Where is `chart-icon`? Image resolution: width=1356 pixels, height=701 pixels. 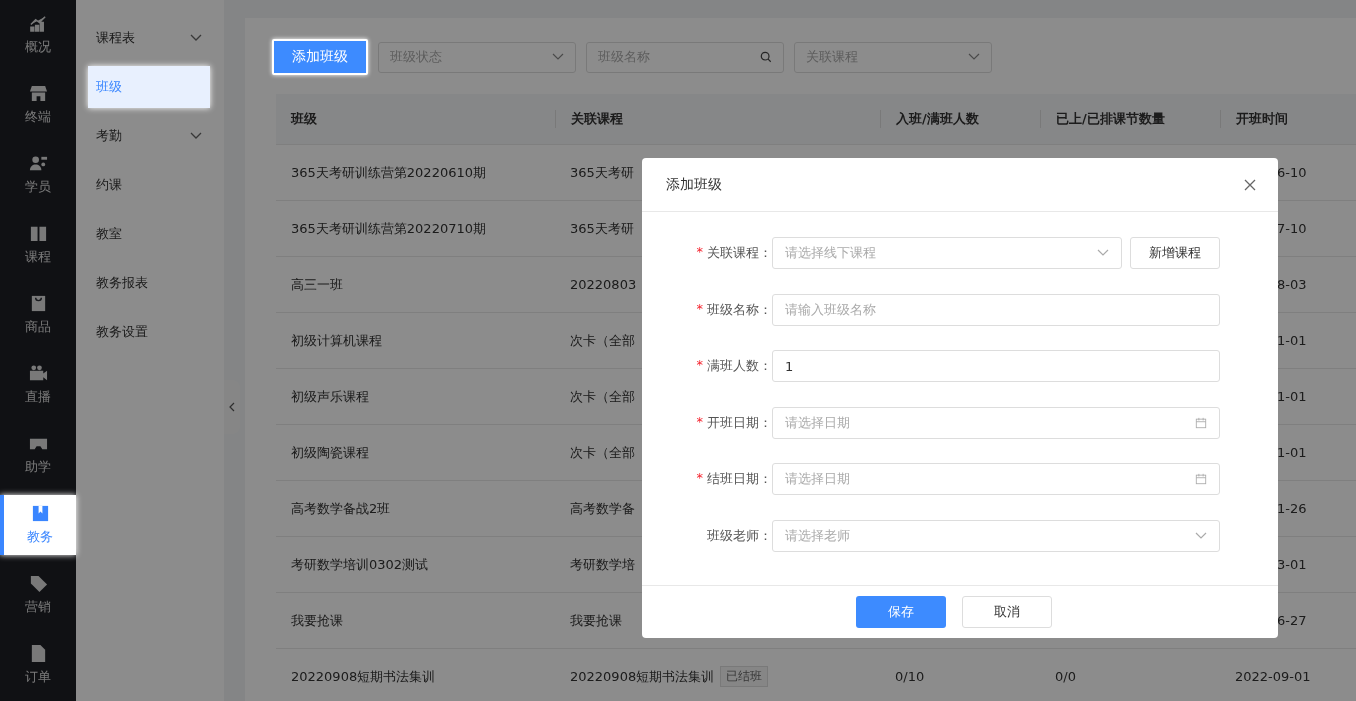
chart-icon is located at coordinates (38, 23).